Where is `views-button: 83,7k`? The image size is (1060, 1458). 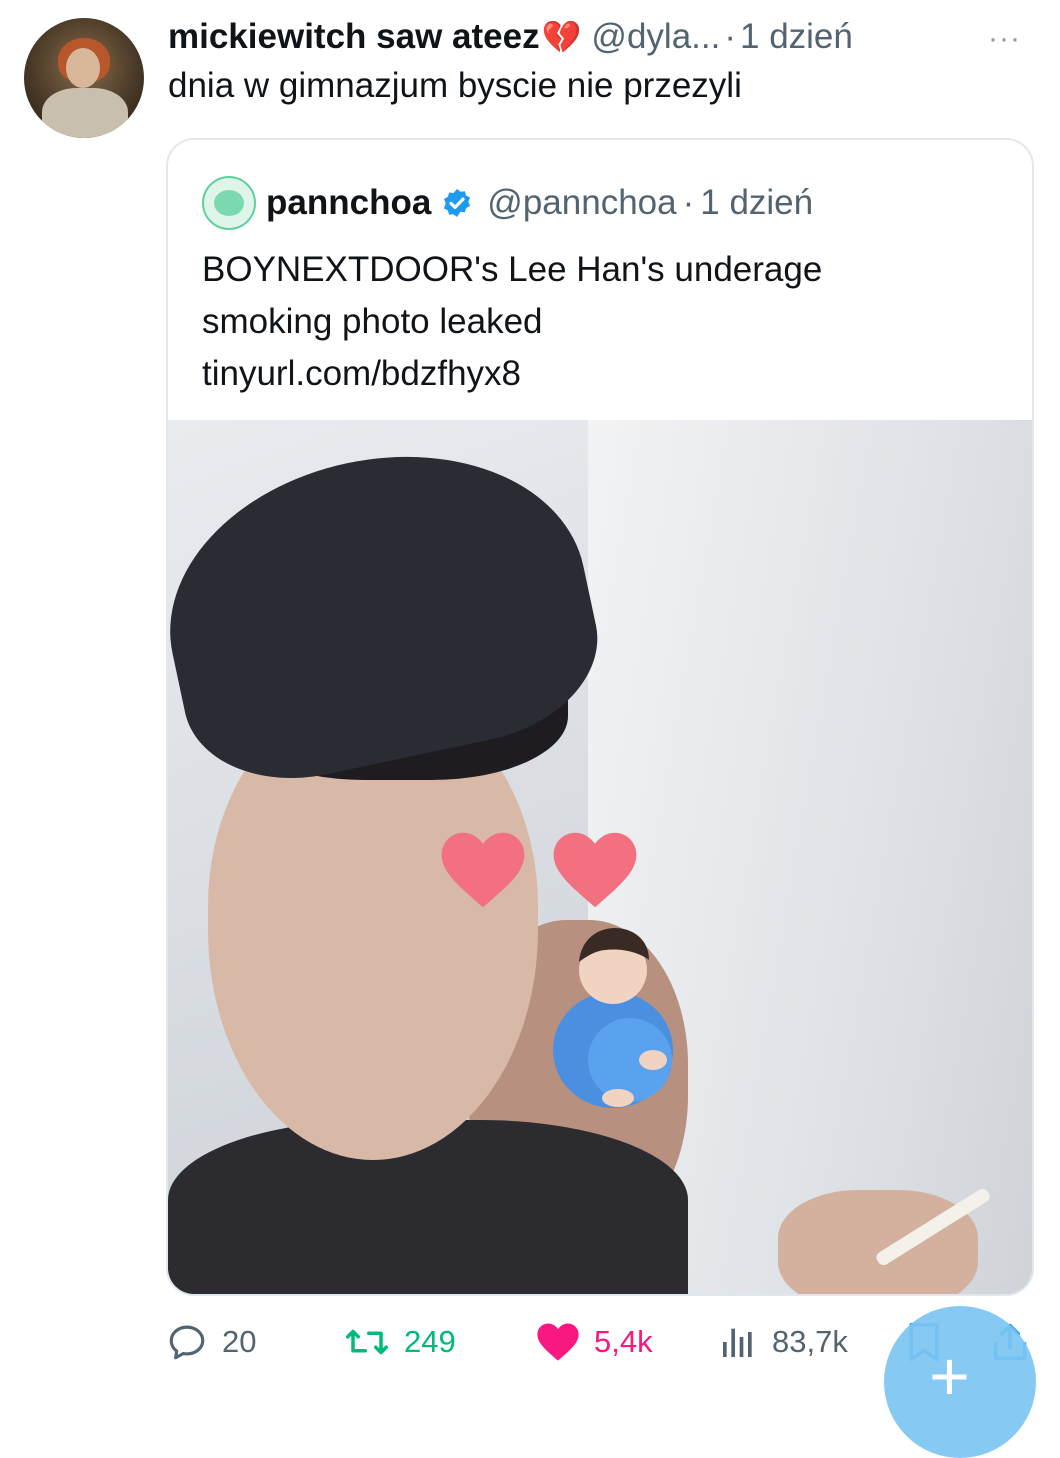 views-button: 83,7k is located at coordinates (783, 1342).